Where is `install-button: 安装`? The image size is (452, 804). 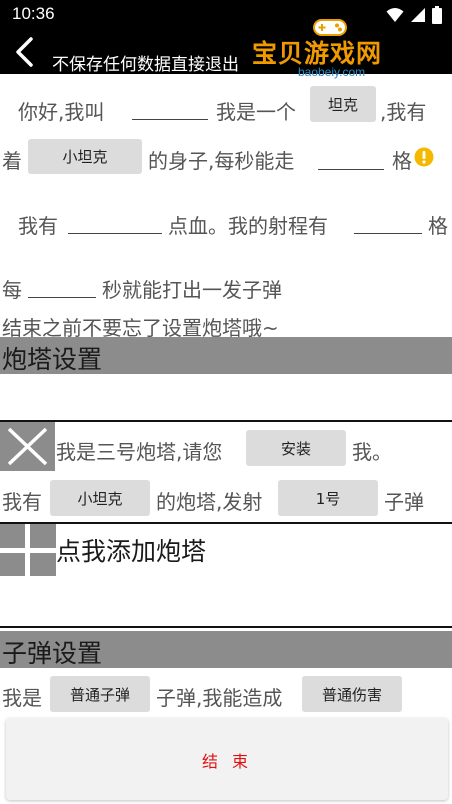 install-button: 安装 is located at coordinates (296, 448).